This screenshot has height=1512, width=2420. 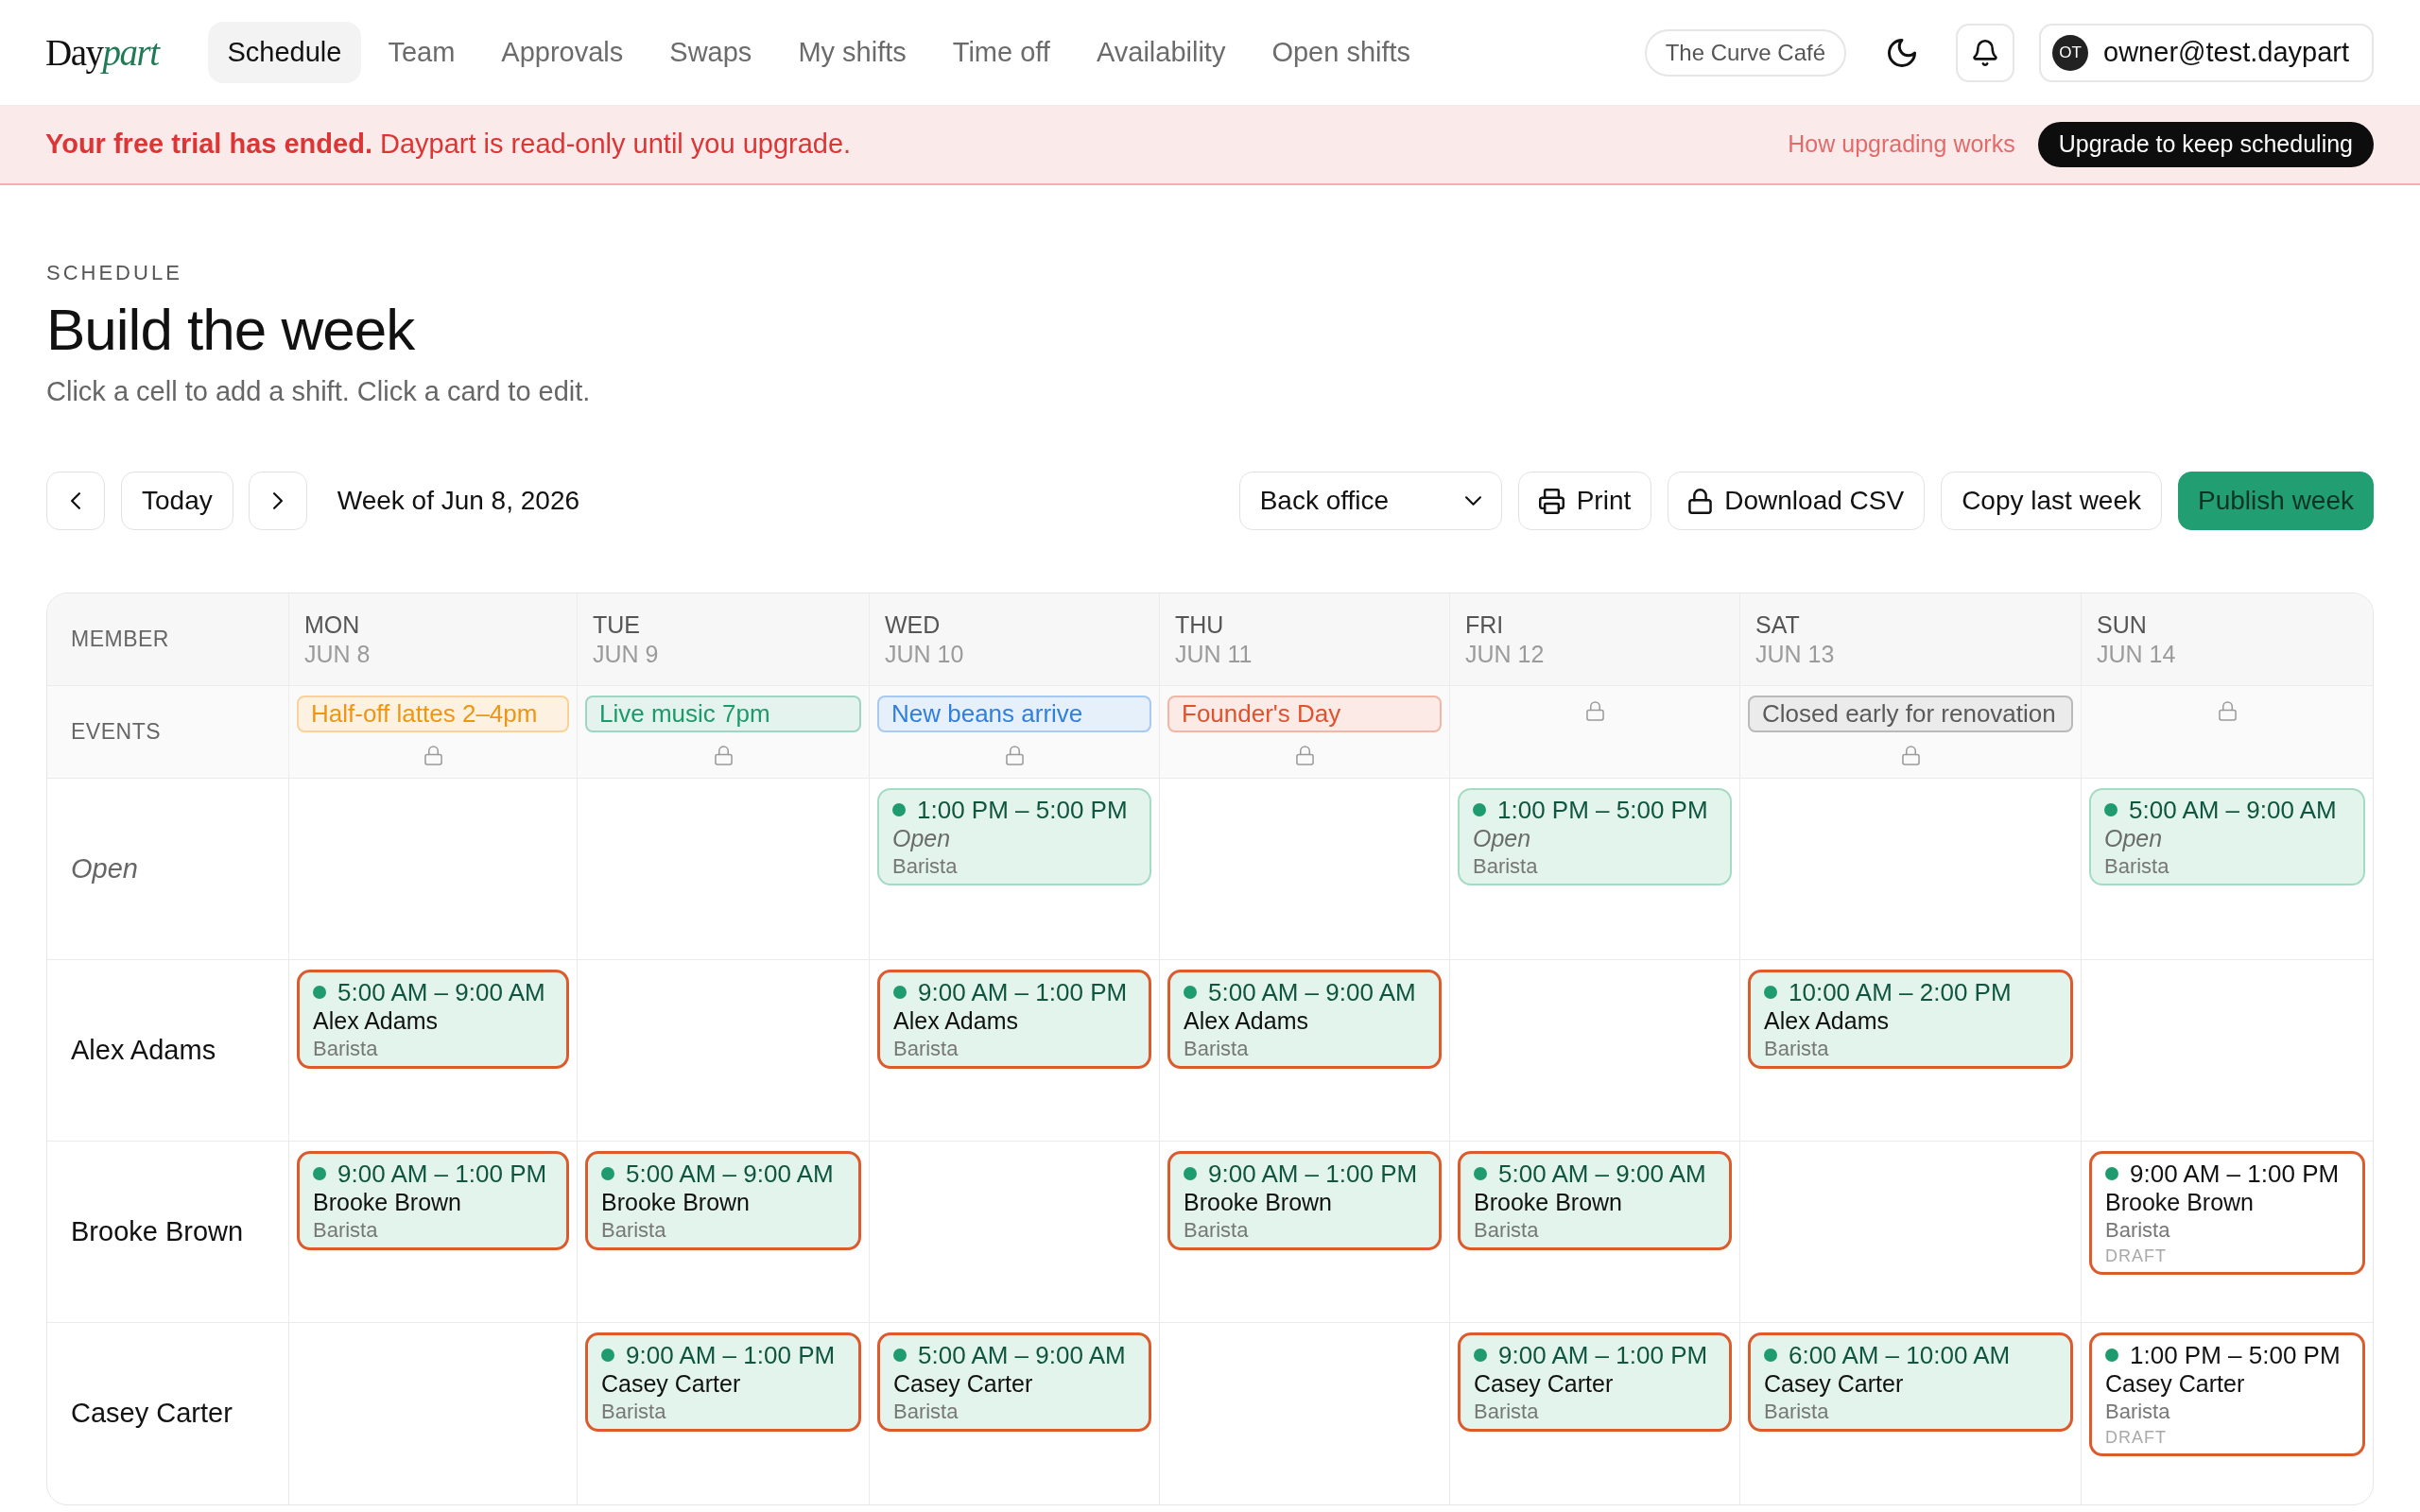 What do you see at coordinates (2206, 52) in the screenshot?
I see `account-button: OT owner@test.daypart` at bounding box center [2206, 52].